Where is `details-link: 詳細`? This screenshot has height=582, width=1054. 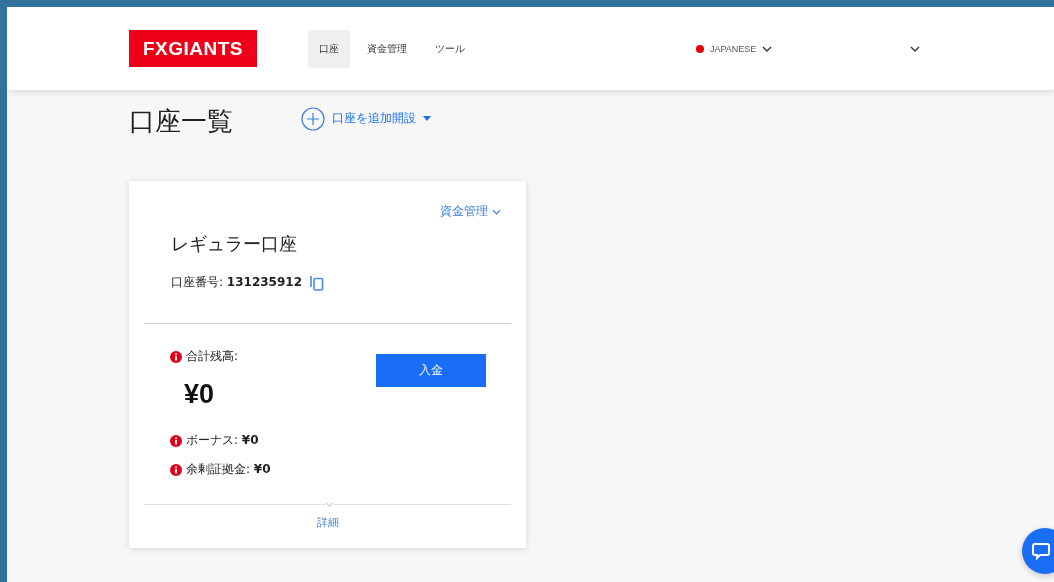
details-link: 詳細 is located at coordinates (327, 531).